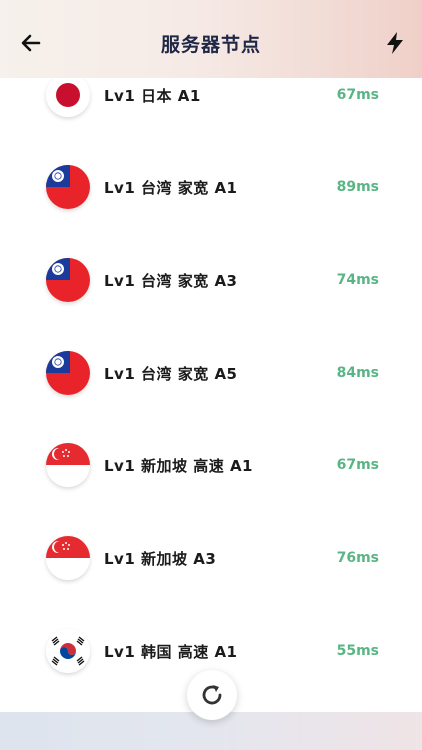 The image size is (422, 750). What do you see at coordinates (171, 651) in the screenshot?
I see `server-name: Lv1 韩国 高速 A1` at bounding box center [171, 651].